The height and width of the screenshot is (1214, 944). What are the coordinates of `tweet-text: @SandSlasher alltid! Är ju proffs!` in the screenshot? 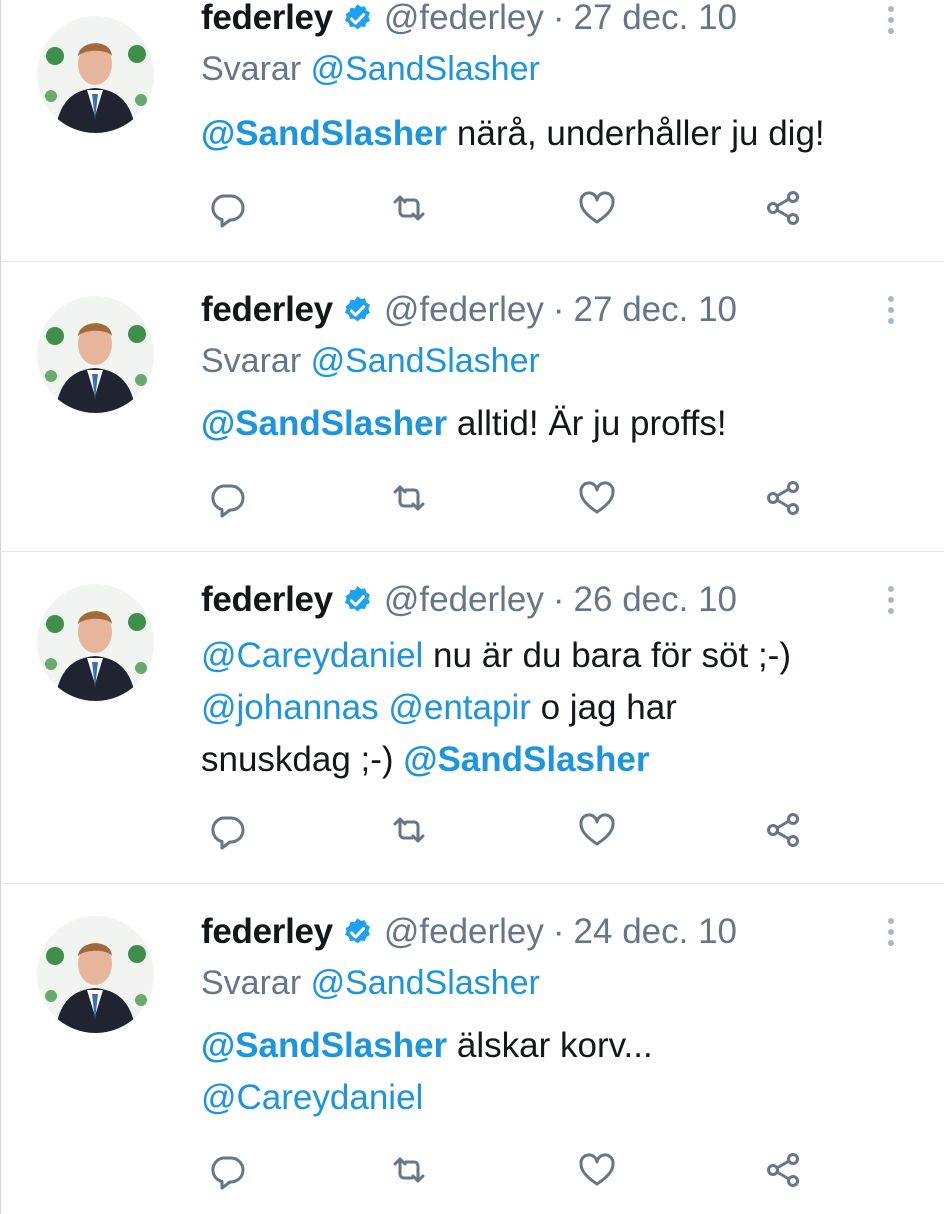 It's located at (561, 424).